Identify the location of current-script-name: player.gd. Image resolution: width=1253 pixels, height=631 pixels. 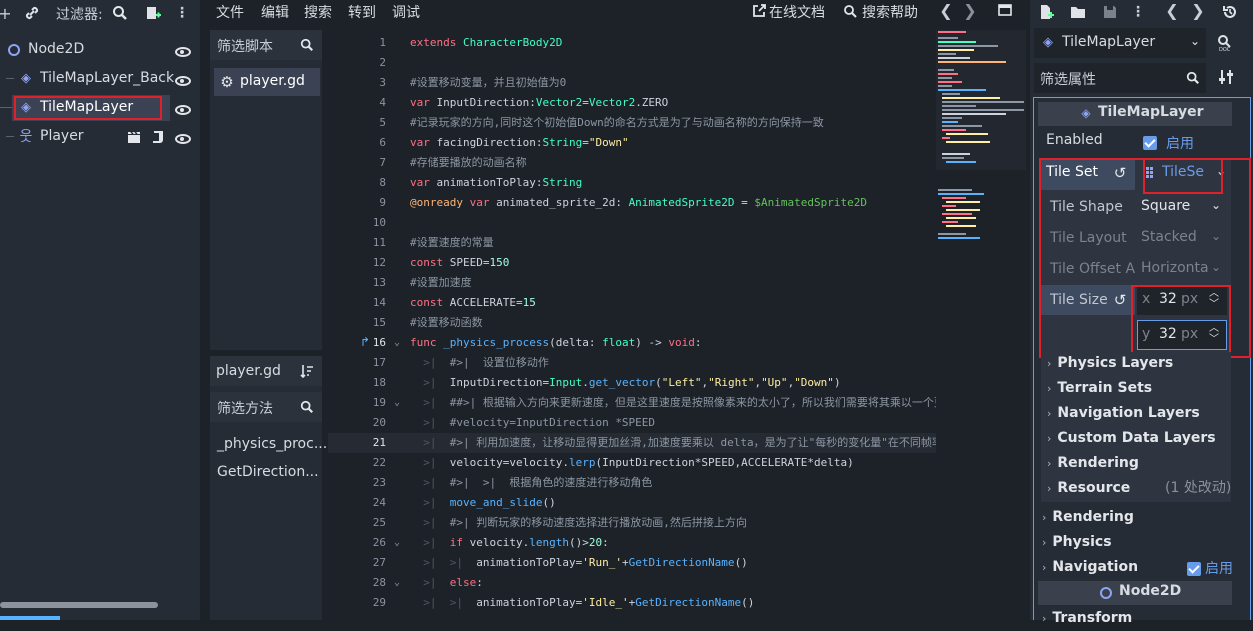
(248, 371).